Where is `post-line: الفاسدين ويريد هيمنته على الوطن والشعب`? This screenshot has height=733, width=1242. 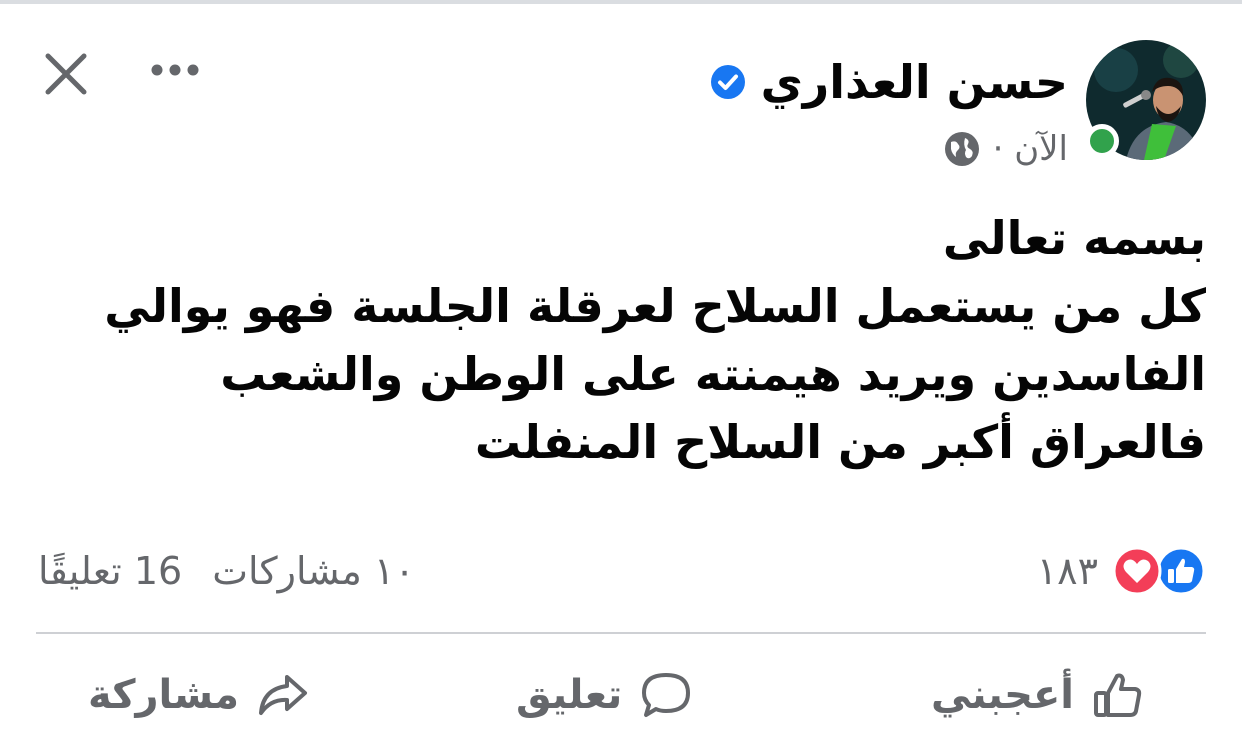
post-line: الفاسدين ويريد هيمنته على الوطن والشعب is located at coordinates (713, 374).